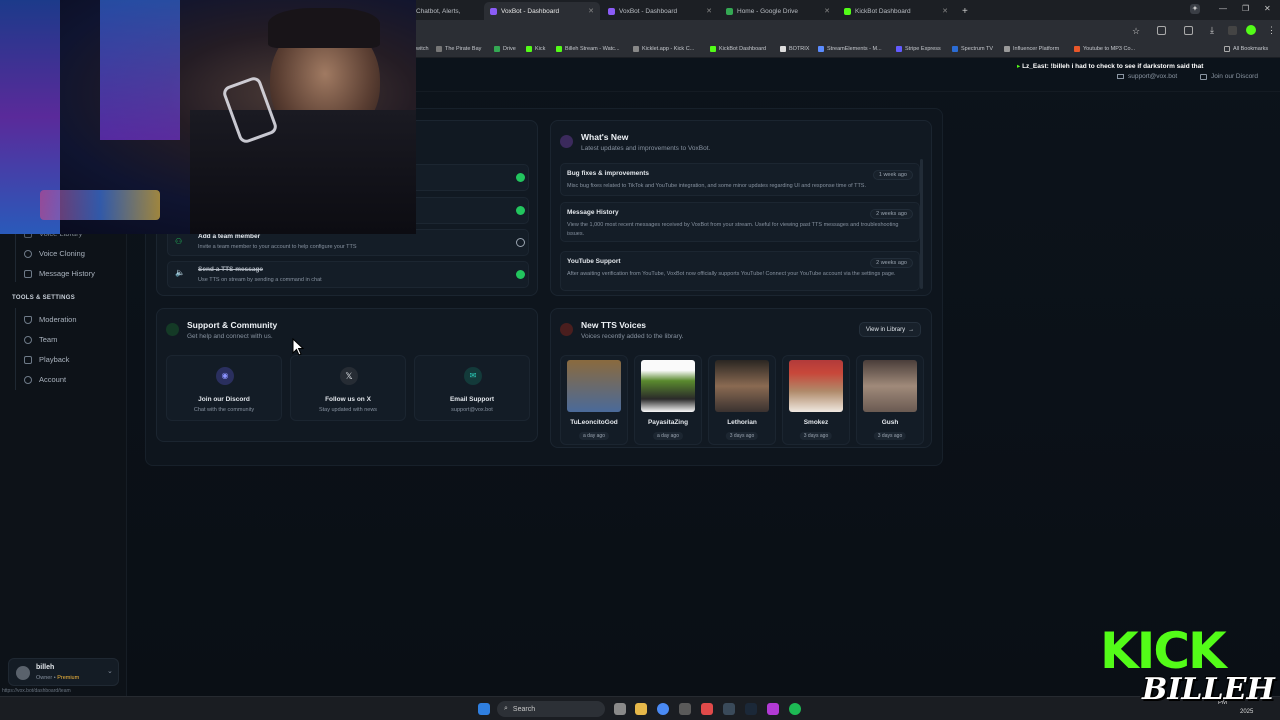  Describe the element at coordinates (972, 49) in the screenshot. I see `bookmark: Spectrum TV` at that location.